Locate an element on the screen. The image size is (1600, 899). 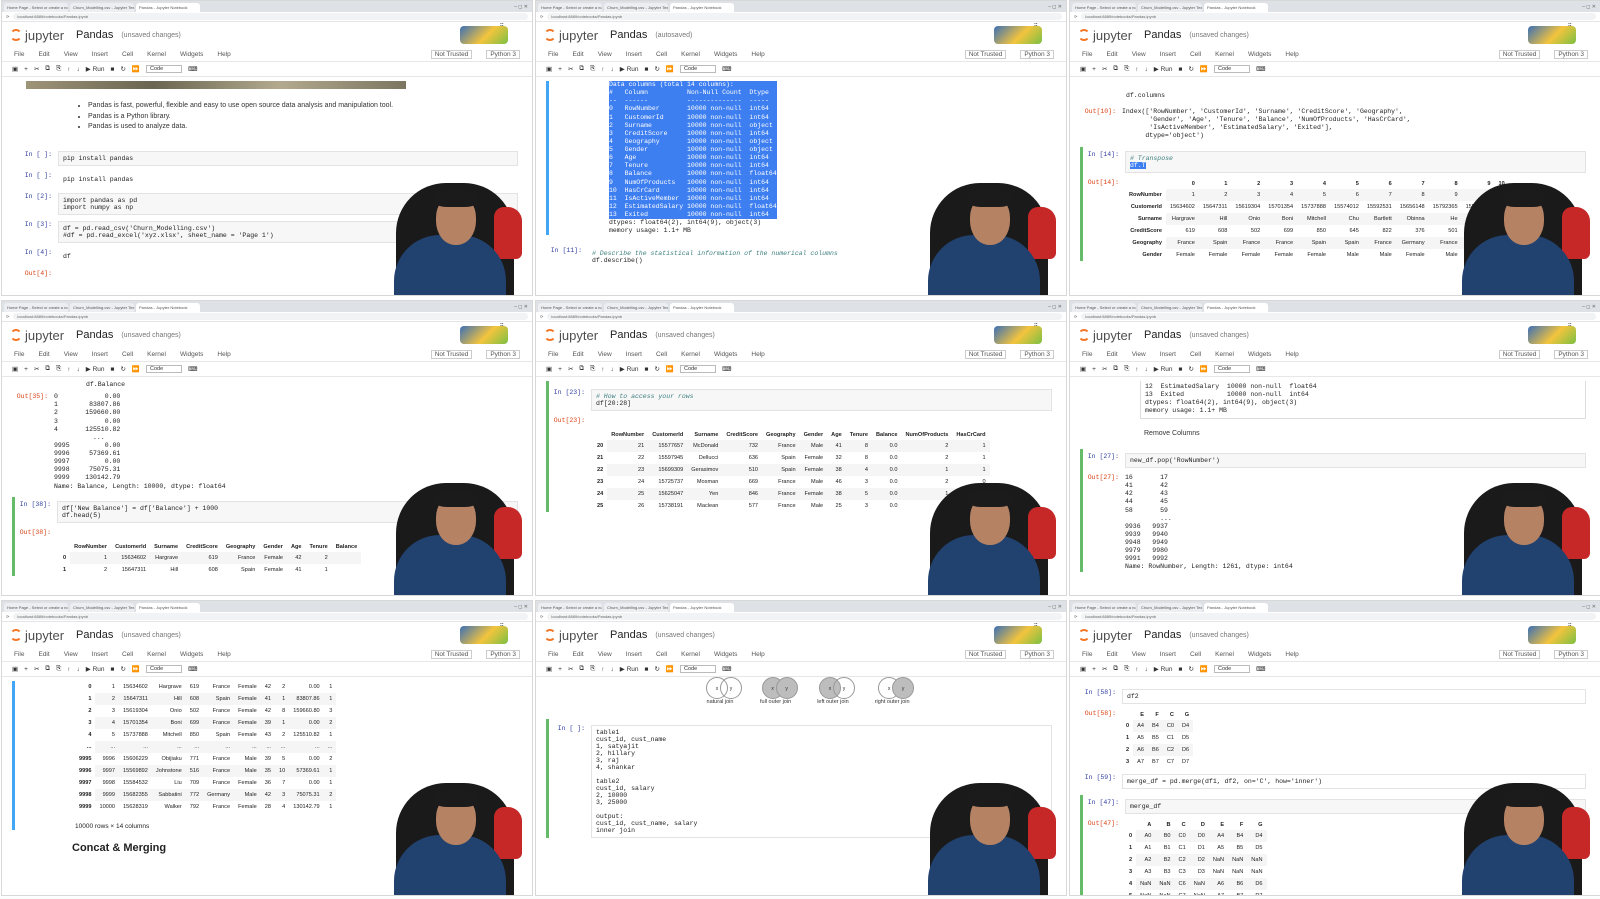
menu-kernel: Kernel is located at coordinates (156, 54).